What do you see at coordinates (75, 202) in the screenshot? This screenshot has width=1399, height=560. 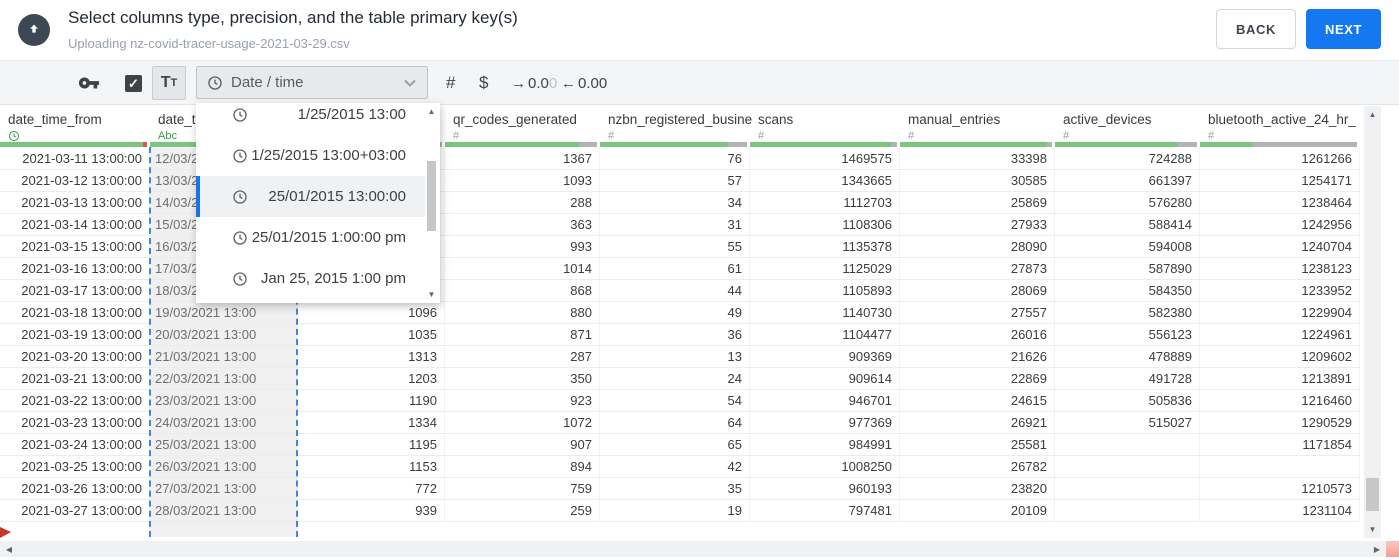 I see `cell-date_time_from: 2021-03-13 13:00:00` at bounding box center [75, 202].